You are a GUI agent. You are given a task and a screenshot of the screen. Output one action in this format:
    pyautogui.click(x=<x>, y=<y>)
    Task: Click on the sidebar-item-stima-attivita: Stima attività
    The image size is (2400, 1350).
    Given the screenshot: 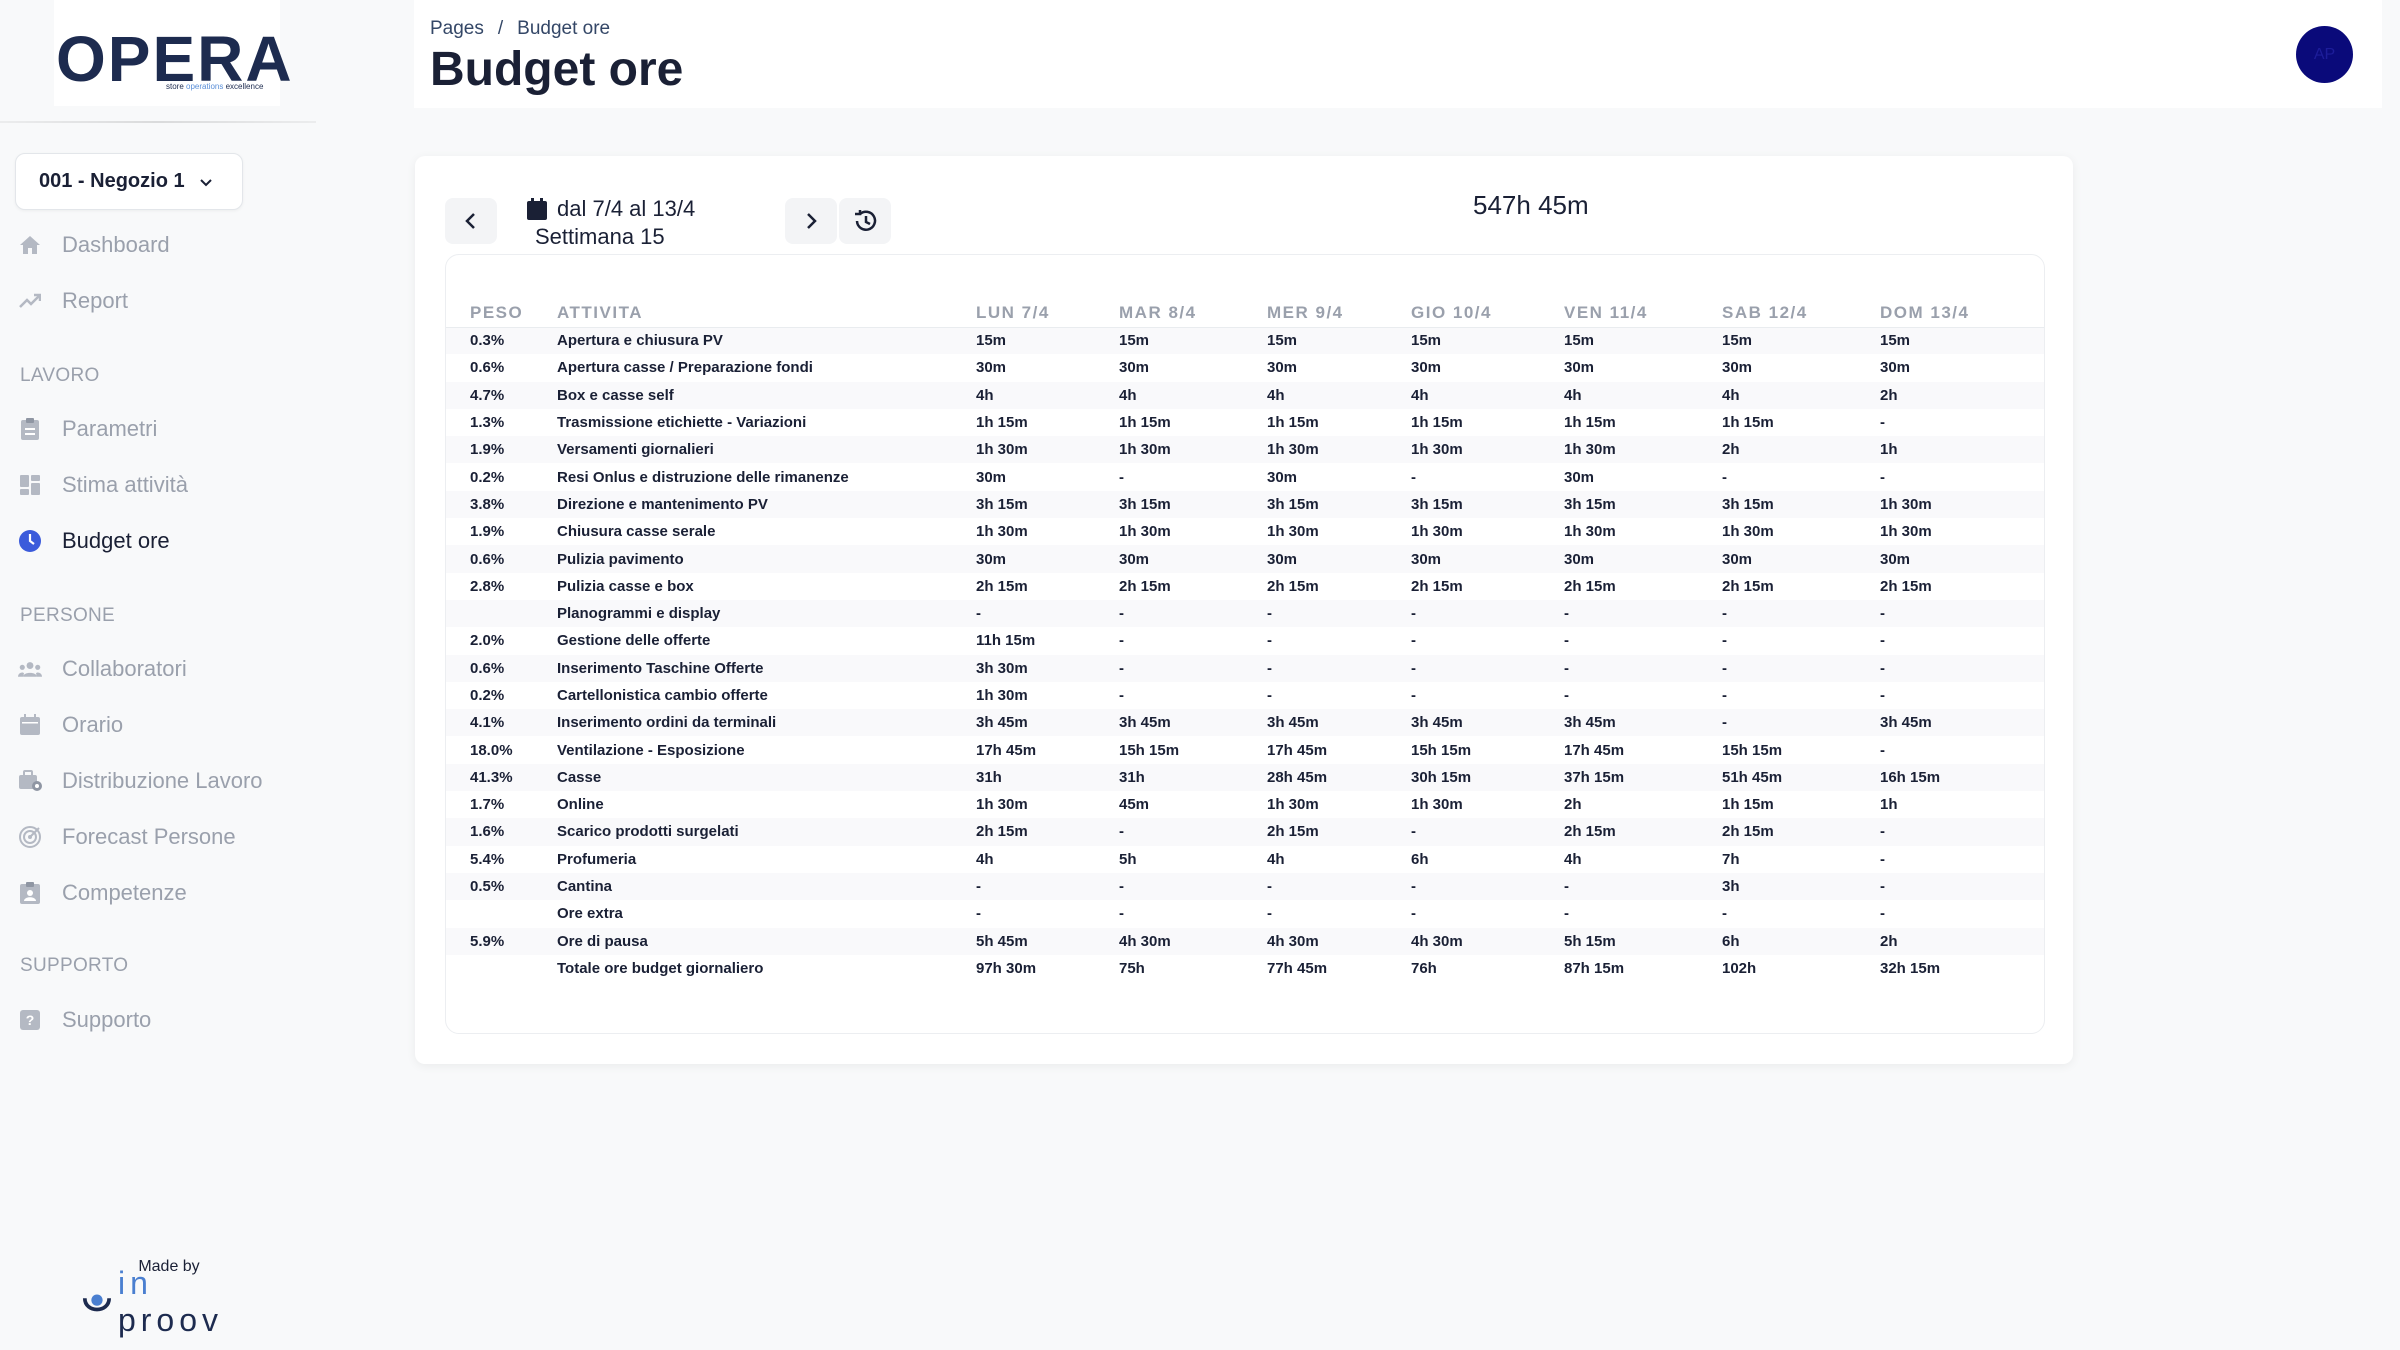 What is the action you would take?
    pyautogui.click(x=103, y=485)
    